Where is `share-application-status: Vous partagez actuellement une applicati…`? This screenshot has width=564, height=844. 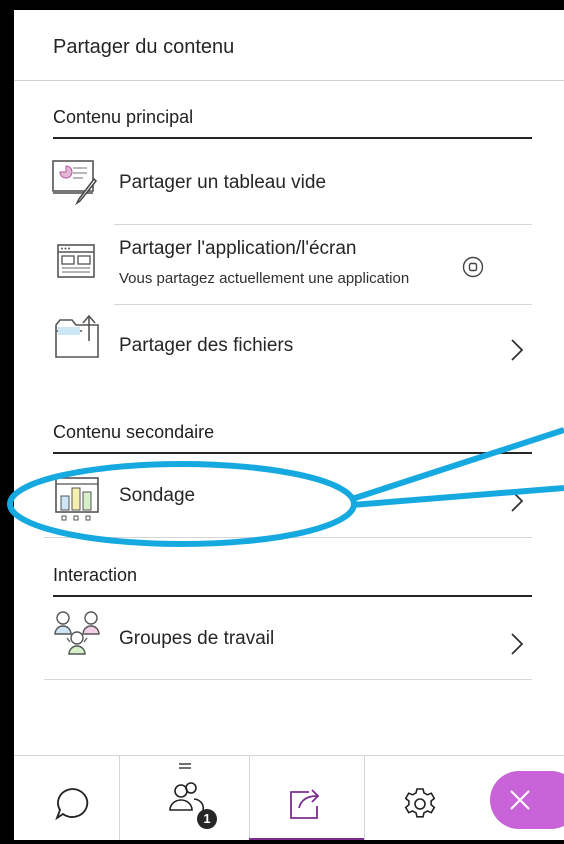
share-application-status: Vous partagez actuellement une applicati… is located at coordinates (264, 278).